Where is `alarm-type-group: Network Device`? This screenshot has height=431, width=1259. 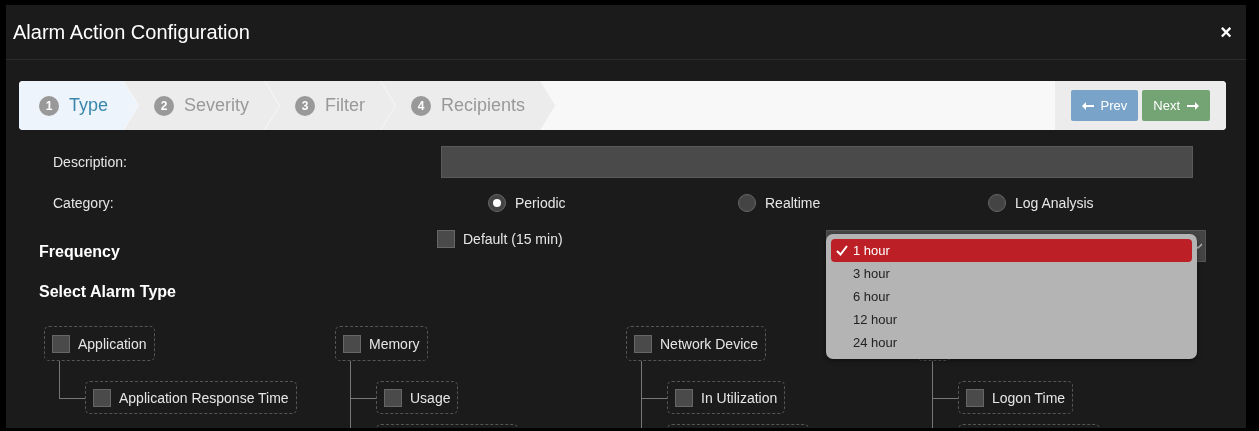
alarm-type-group: Network Device is located at coordinates (696, 343).